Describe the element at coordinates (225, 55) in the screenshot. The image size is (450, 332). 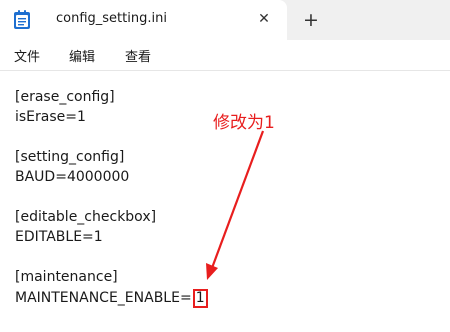
I see `menu-bar: 文件 编辑 查看` at that location.